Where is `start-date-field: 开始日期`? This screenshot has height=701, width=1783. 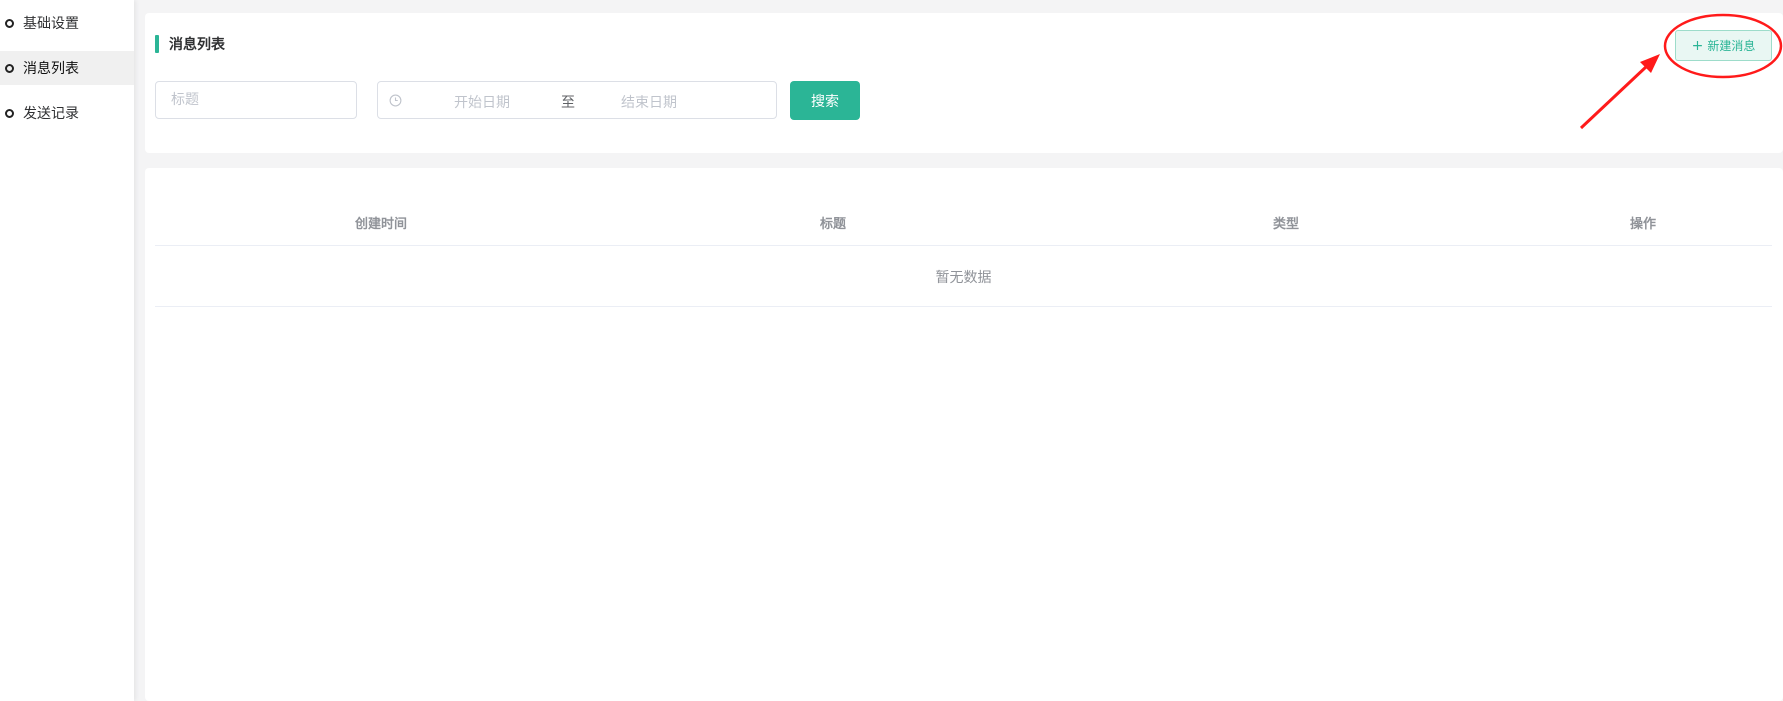
start-date-field: 开始日期 is located at coordinates (482, 102).